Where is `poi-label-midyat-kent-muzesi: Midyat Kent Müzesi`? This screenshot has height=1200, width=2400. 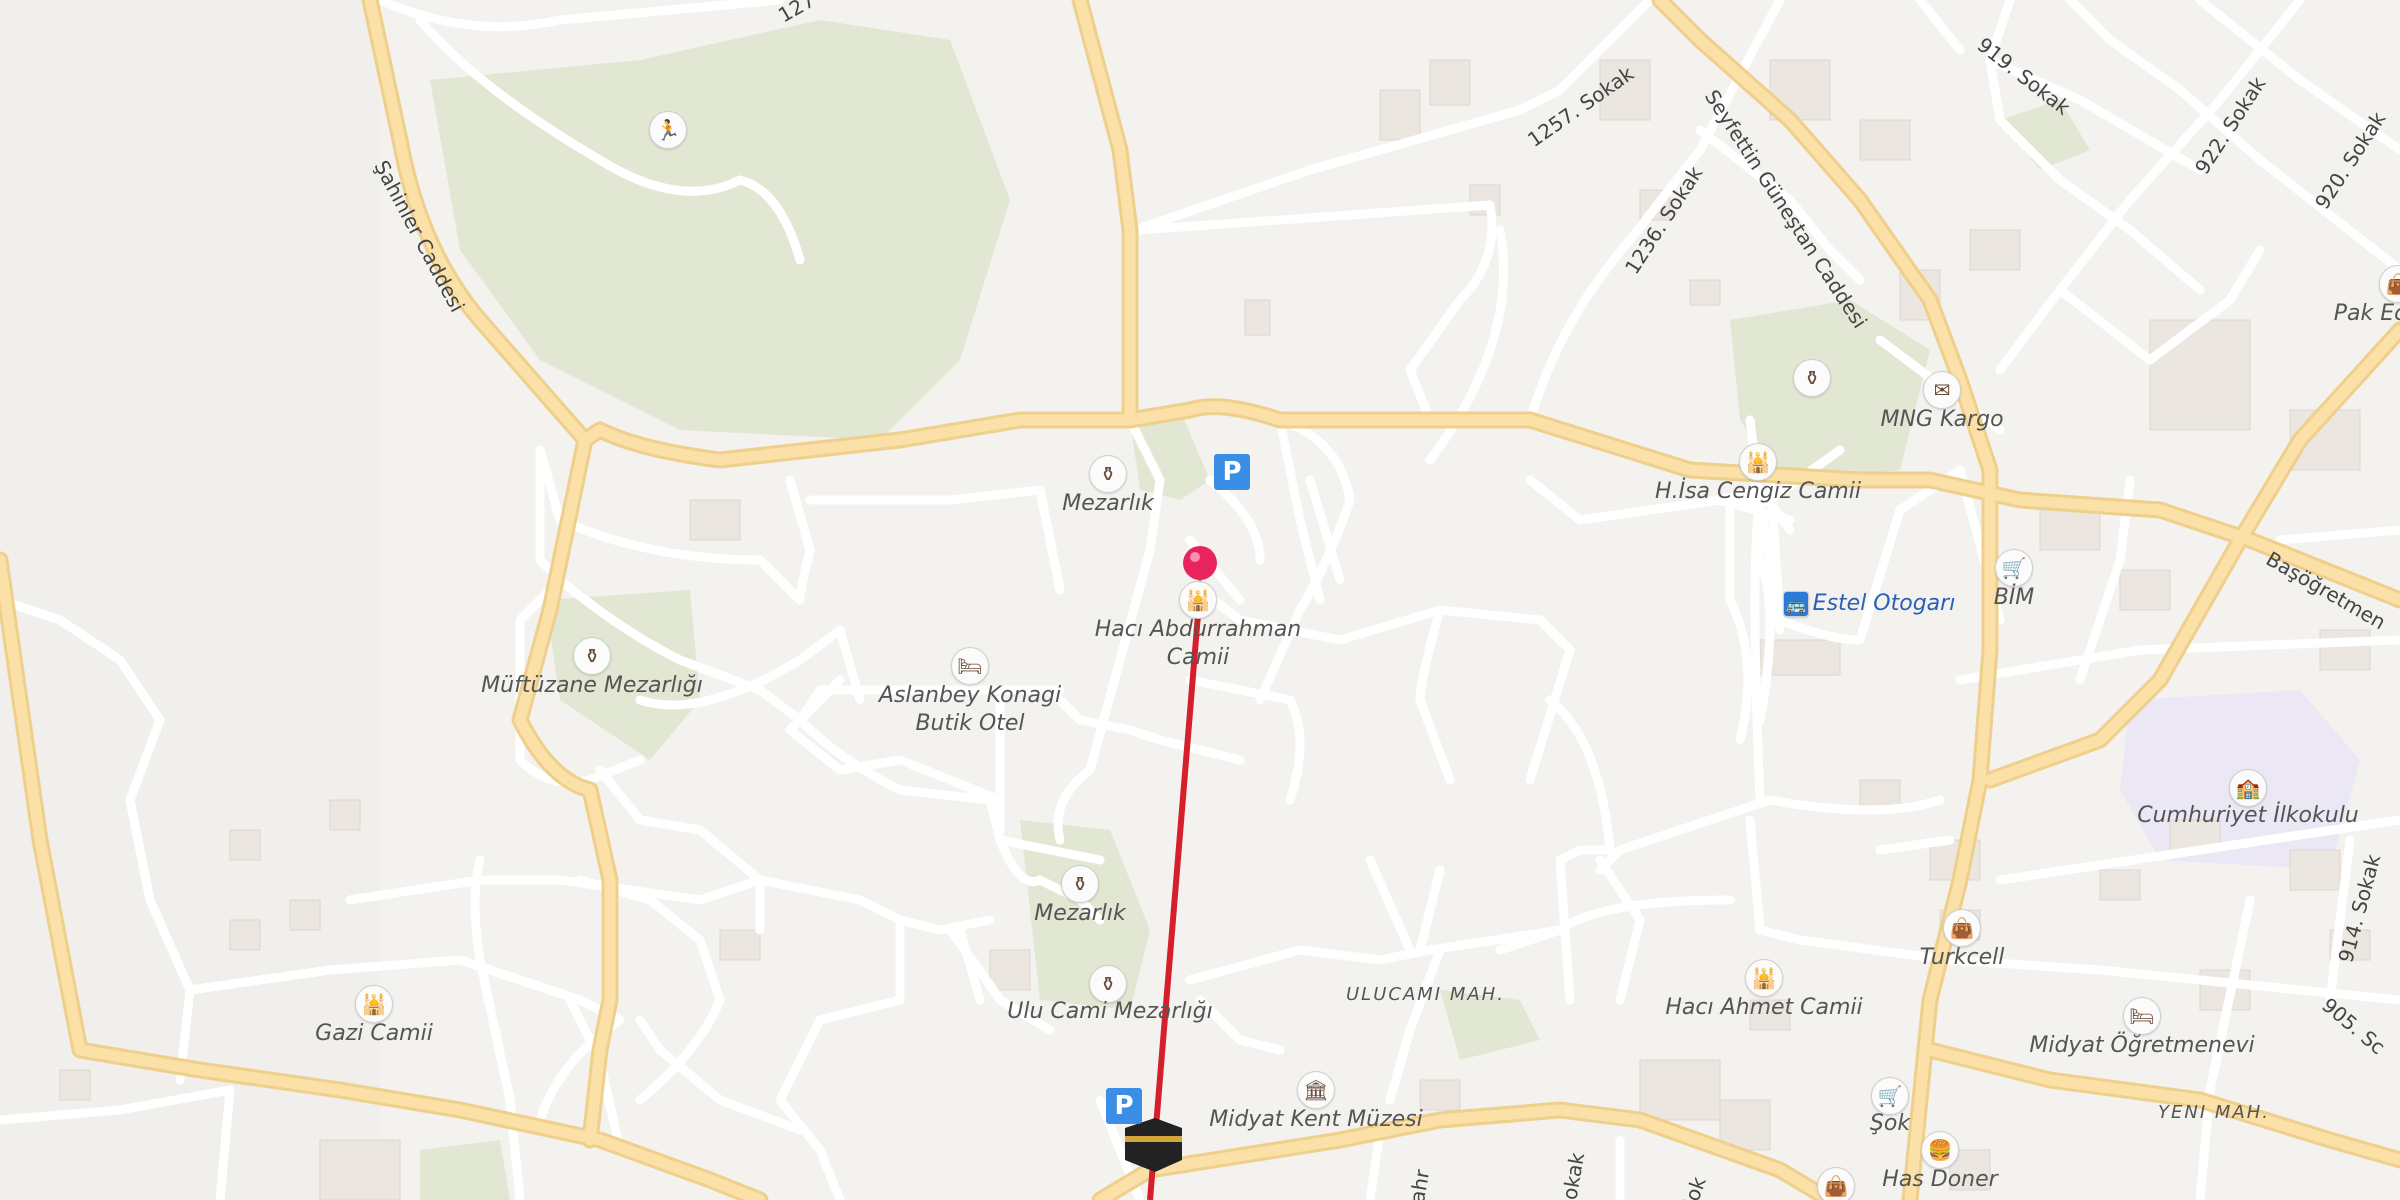
poi-label-midyat-kent-muzesi: Midyat Kent Müzesi is located at coordinates (1316, 1119).